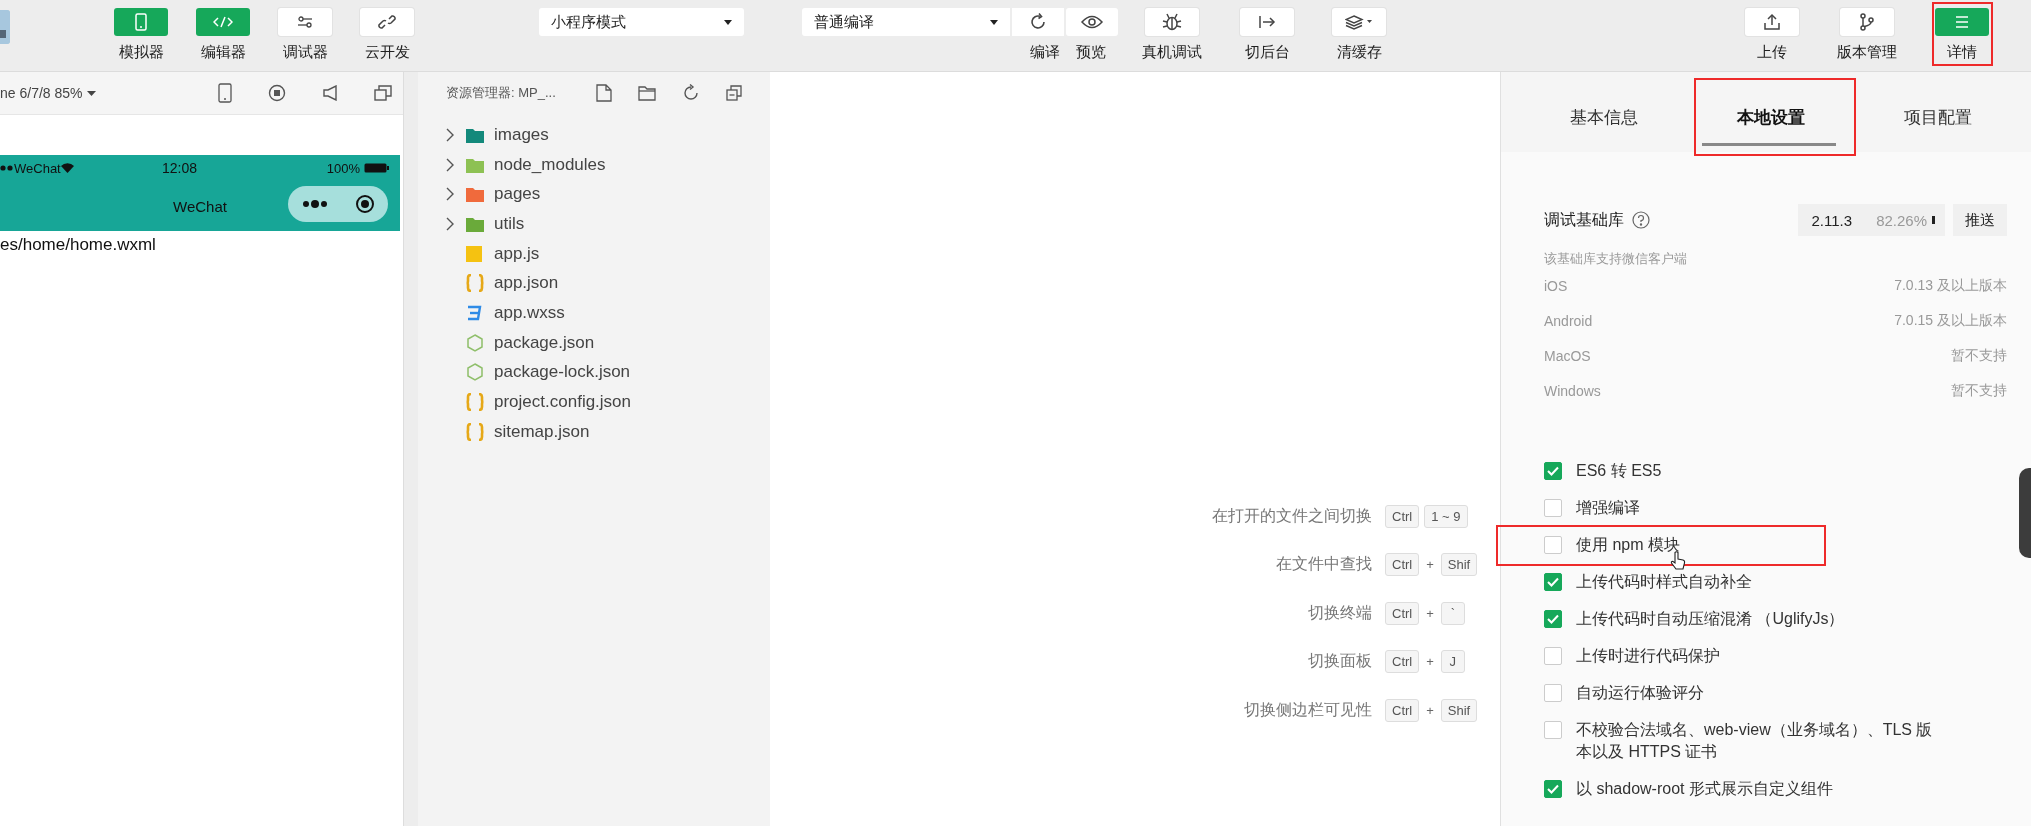 The image size is (2031, 826). I want to click on bug-icon, so click(1172, 22).